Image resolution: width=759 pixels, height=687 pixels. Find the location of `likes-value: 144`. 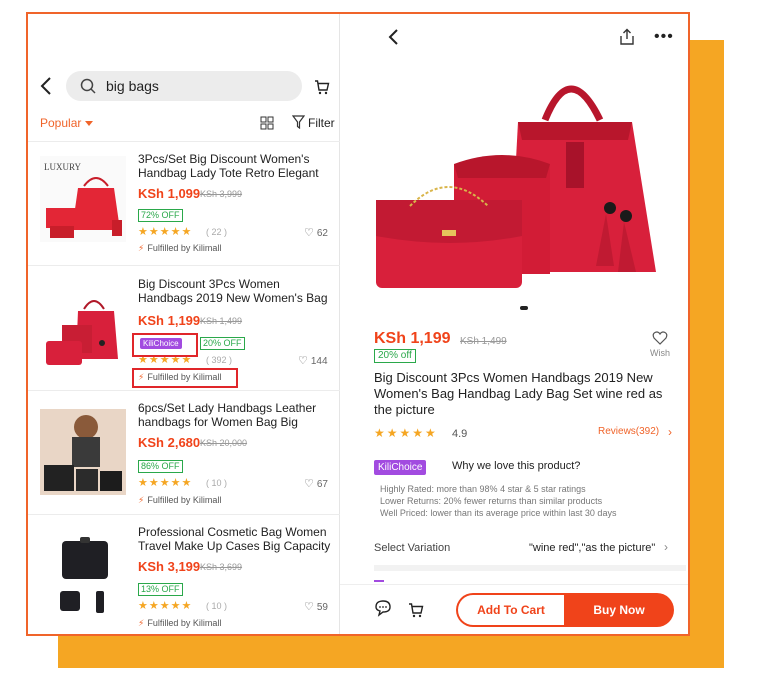

likes-value: 144 is located at coordinates (319, 361).